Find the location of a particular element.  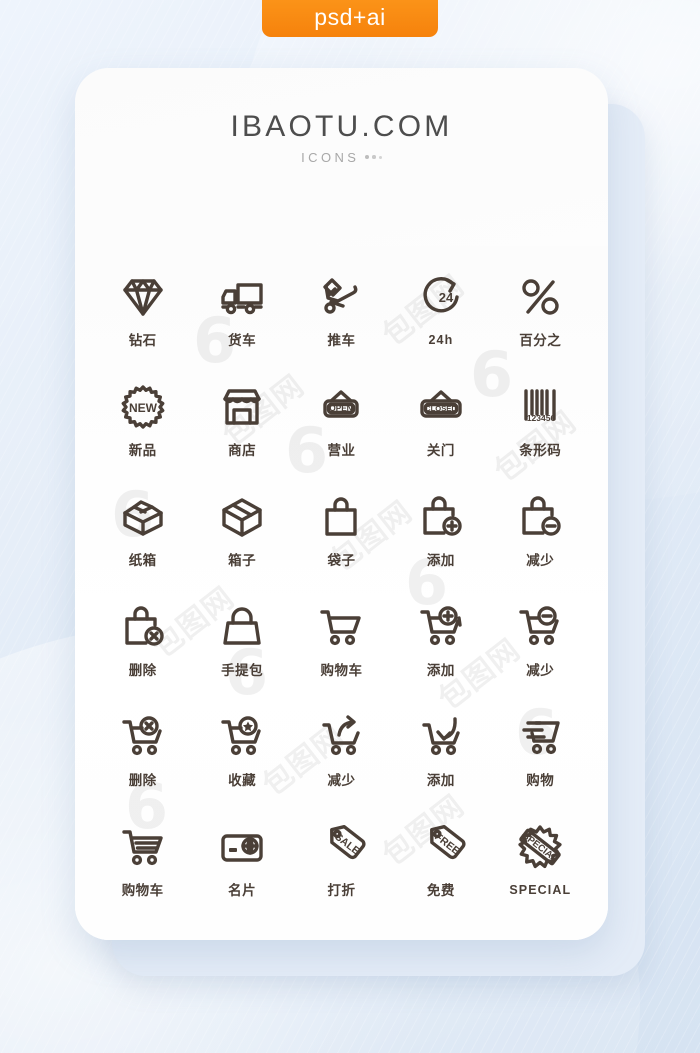

icon-label: 关门 is located at coordinates (440, 450).